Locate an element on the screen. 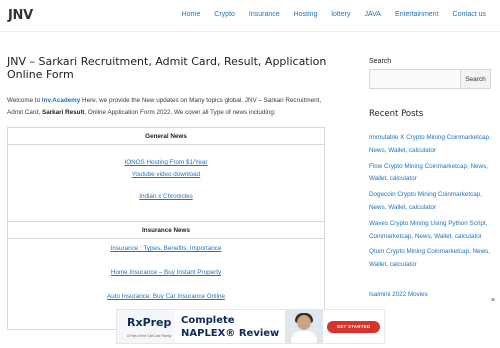 This screenshot has width=500, height=348. section-heading-insurance-news: Insurance News is located at coordinates (166, 230).